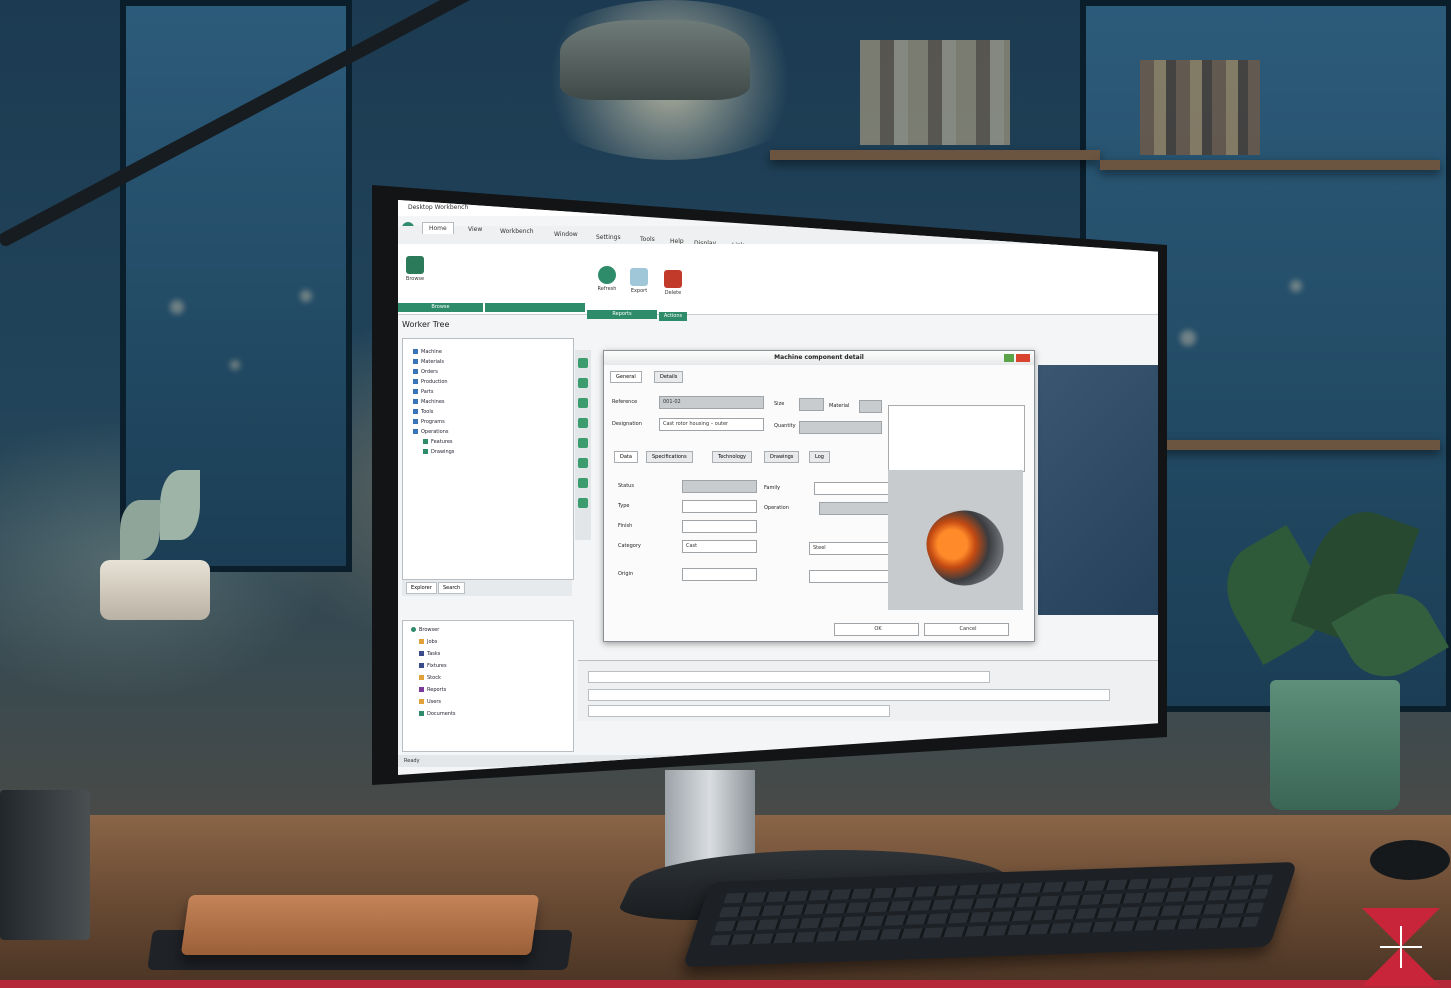 The height and width of the screenshot is (988, 1451). I want to click on pen-holder, so click(45, 865).